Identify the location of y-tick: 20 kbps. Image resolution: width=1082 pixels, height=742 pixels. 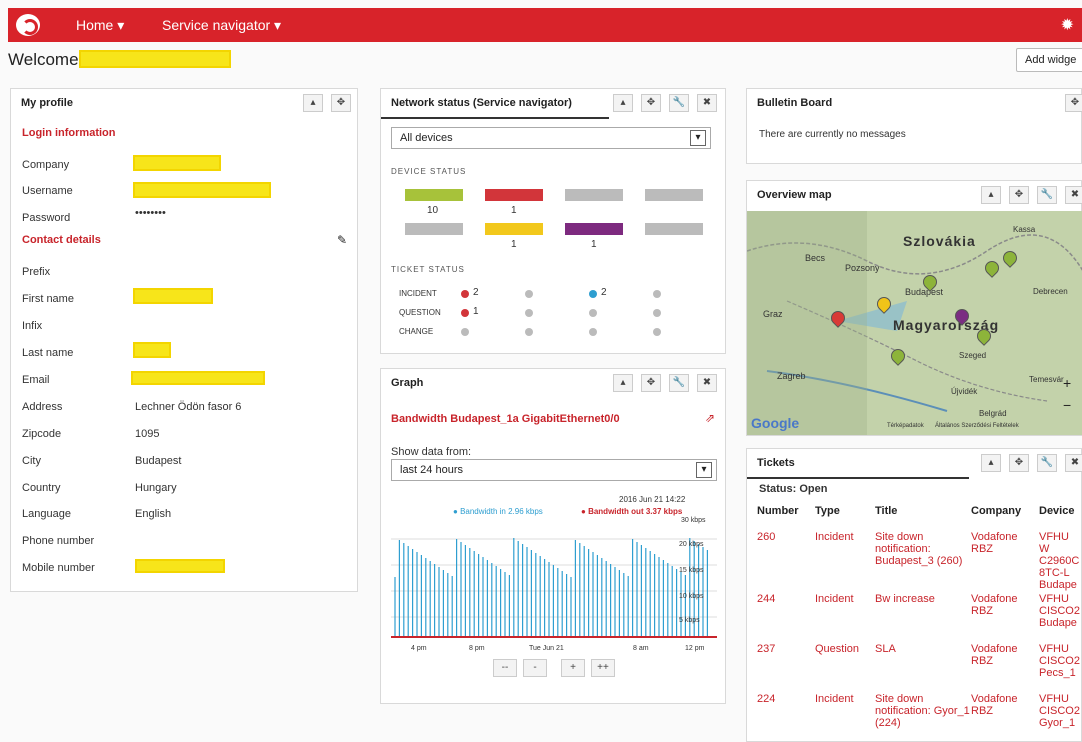
(691, 544).